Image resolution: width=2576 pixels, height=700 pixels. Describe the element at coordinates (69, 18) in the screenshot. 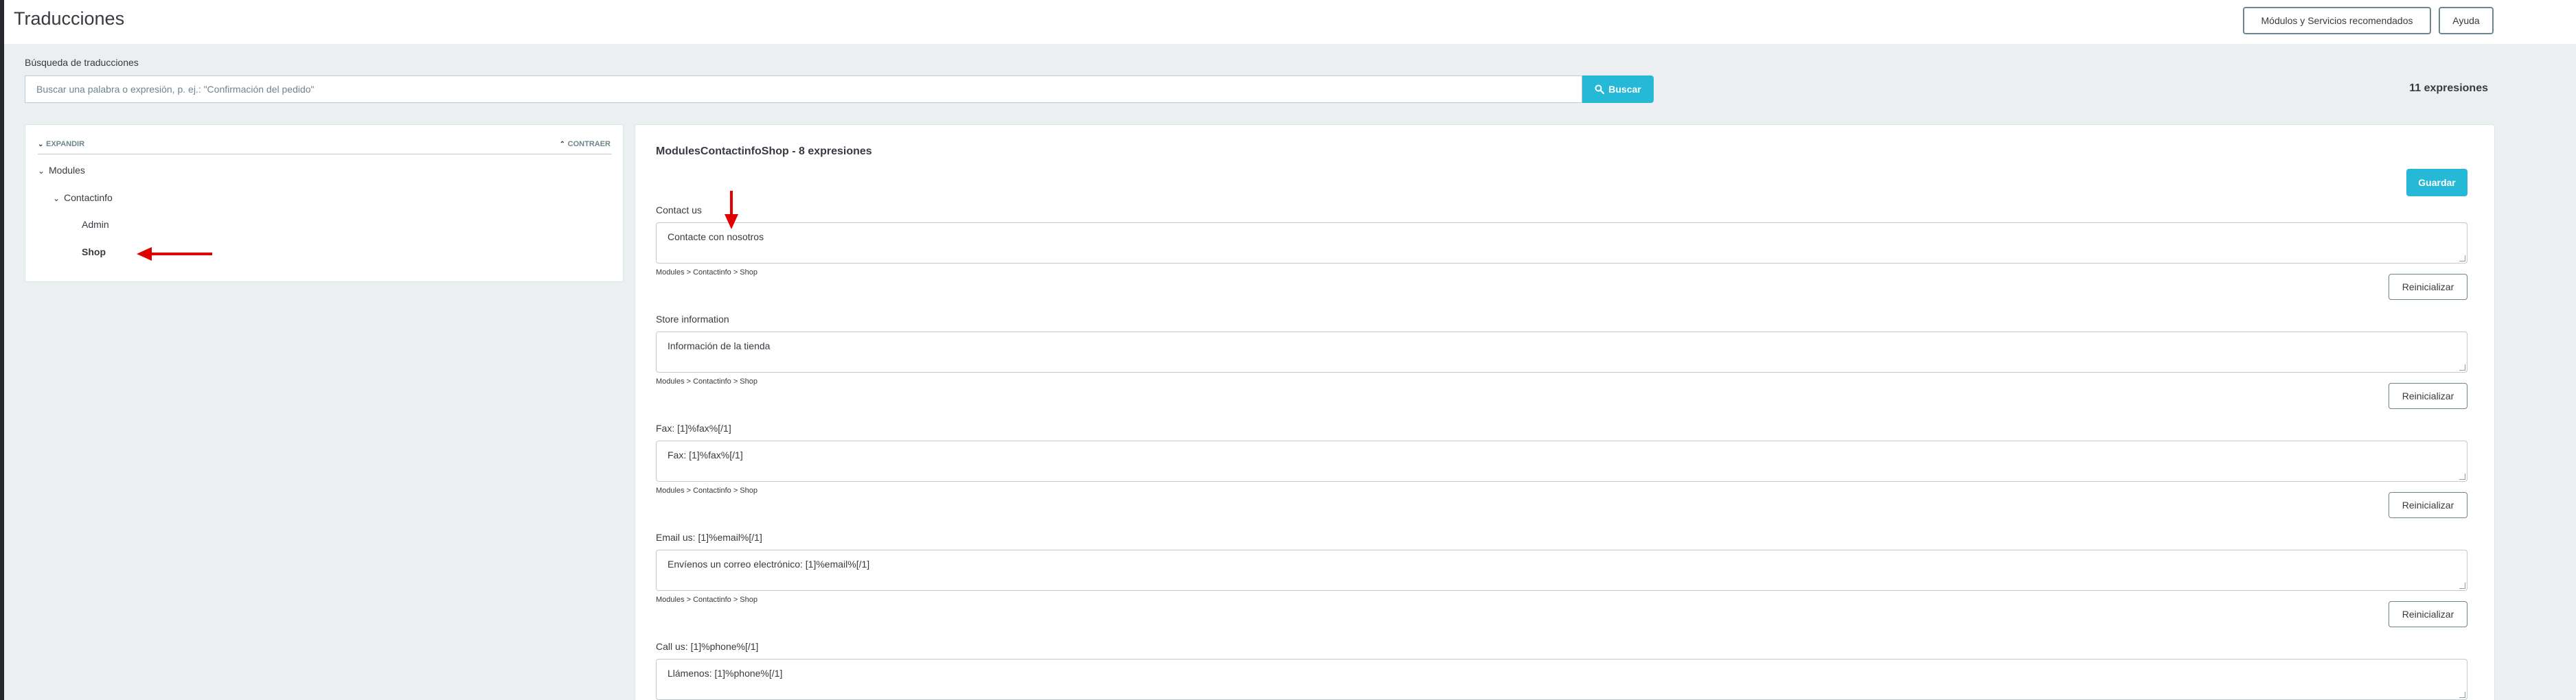

I see `page-title: Traducciones` at that location.